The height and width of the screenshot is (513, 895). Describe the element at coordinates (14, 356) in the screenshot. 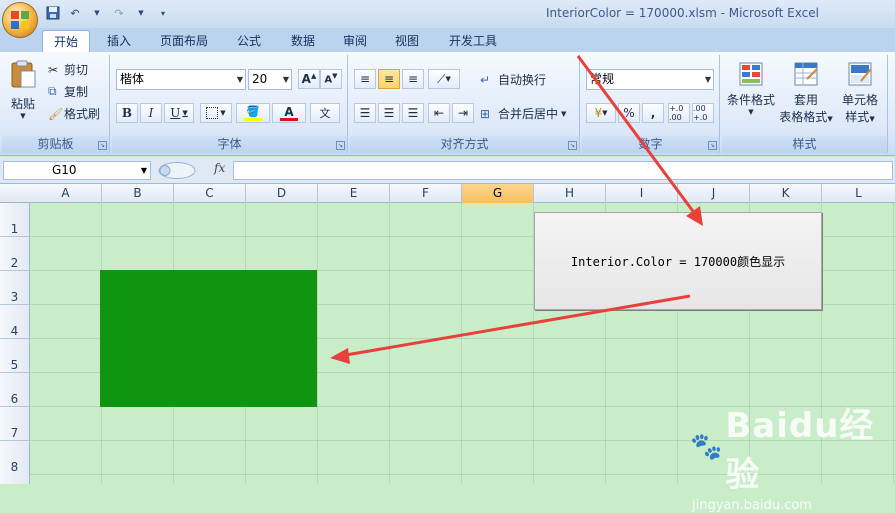

I see `row-header-5: 5` at that location.